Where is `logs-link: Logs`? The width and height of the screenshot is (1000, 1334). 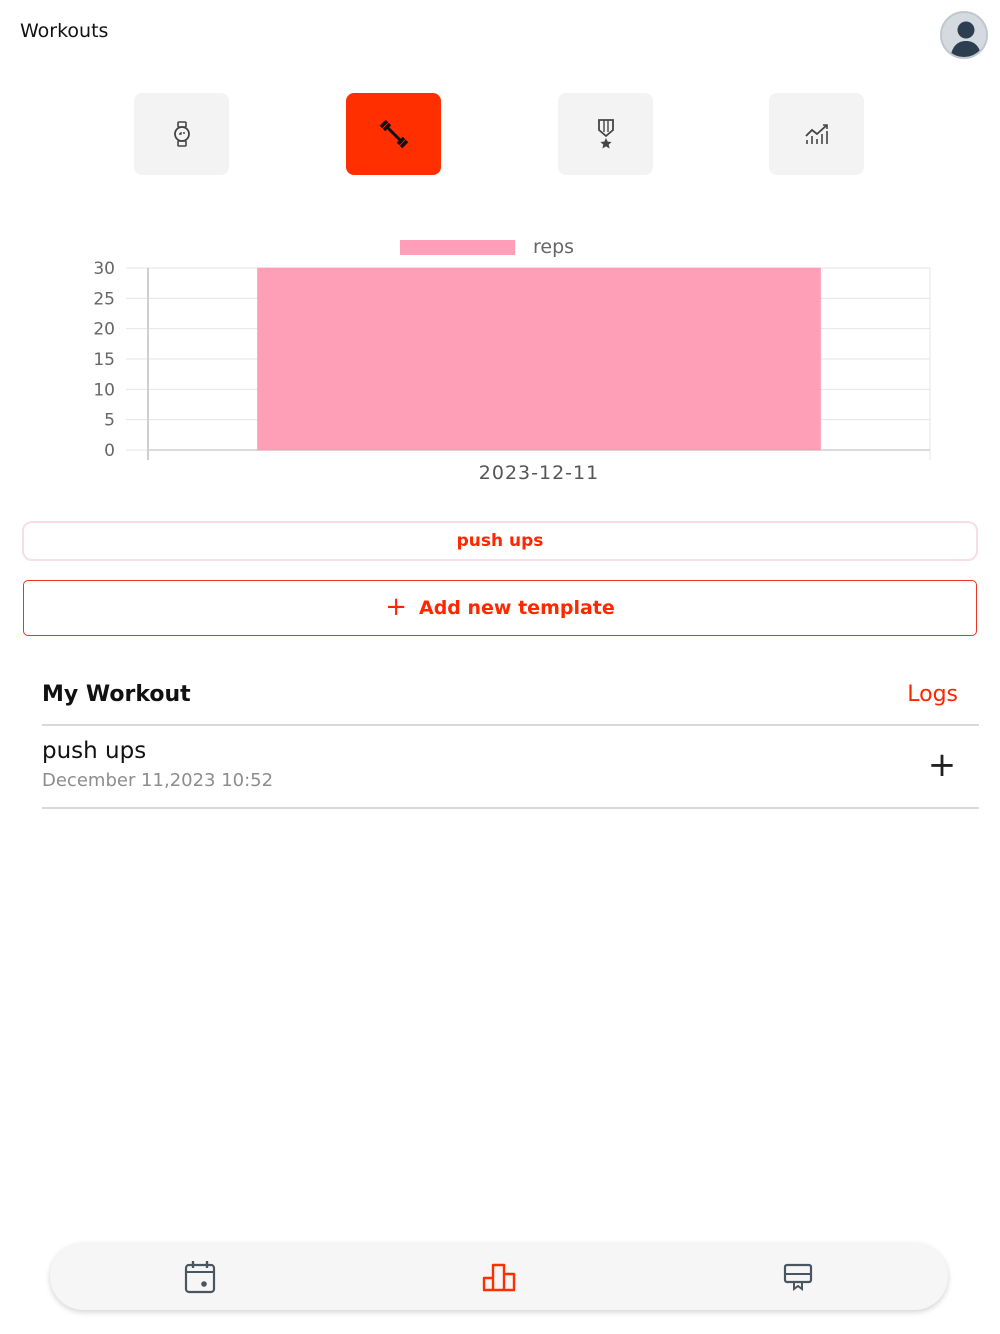
logs-link: Logs is located at coordinates (932, 694).